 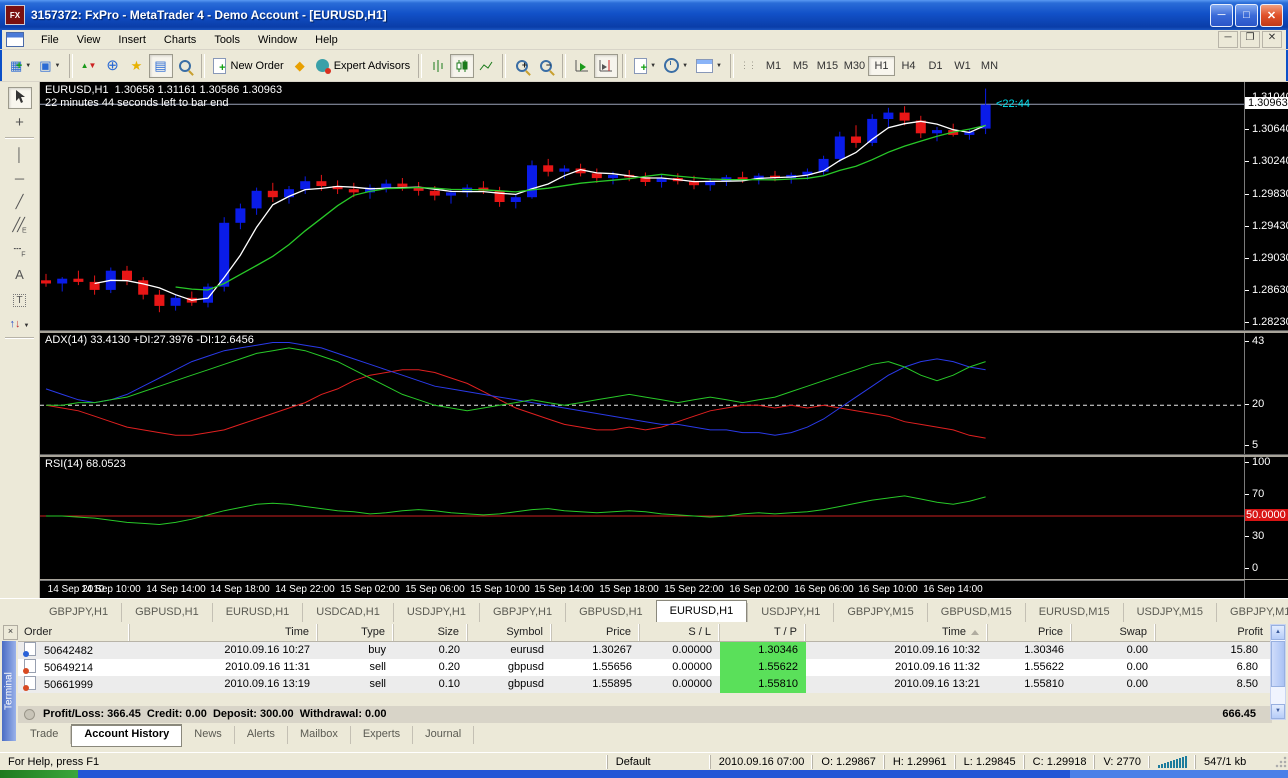 I want to click on timeframe-H4-button: H4, so click(x=908, y=66).